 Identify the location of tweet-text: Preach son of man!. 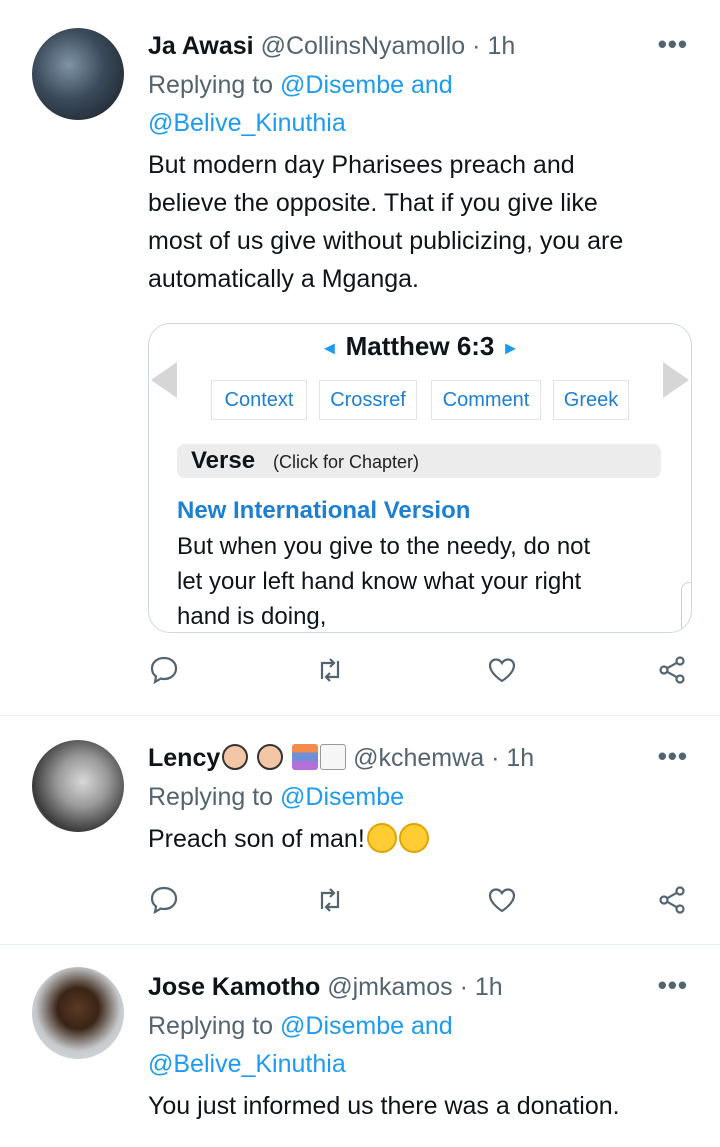
(422, 839).